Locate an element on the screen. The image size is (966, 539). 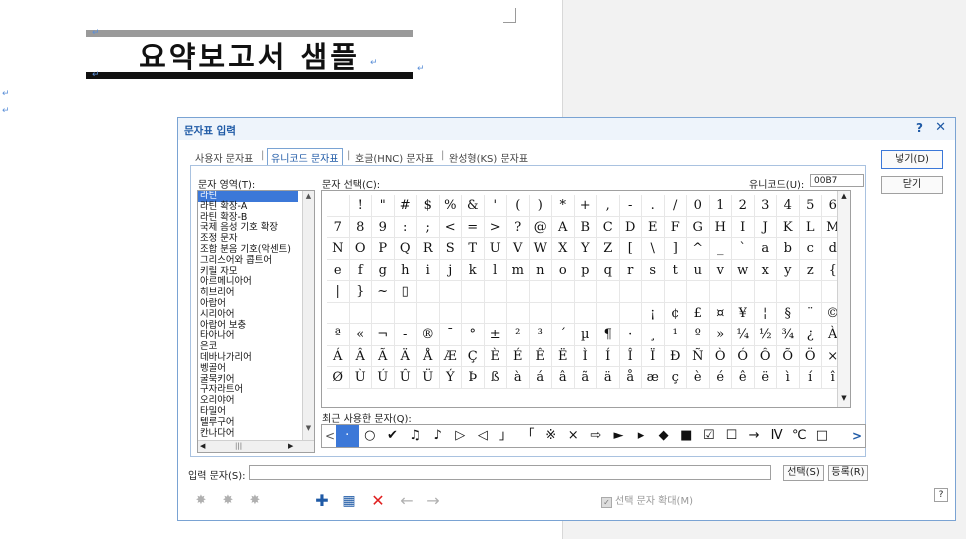
category-hscroll: ◀ ||| ▶ is located at coordinates (256, 446).